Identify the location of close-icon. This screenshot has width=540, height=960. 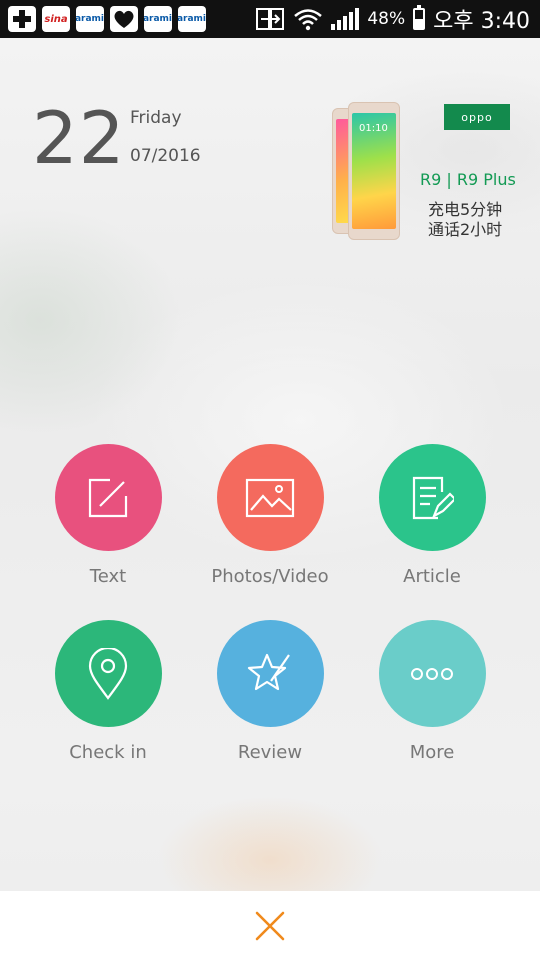
(270, 925).